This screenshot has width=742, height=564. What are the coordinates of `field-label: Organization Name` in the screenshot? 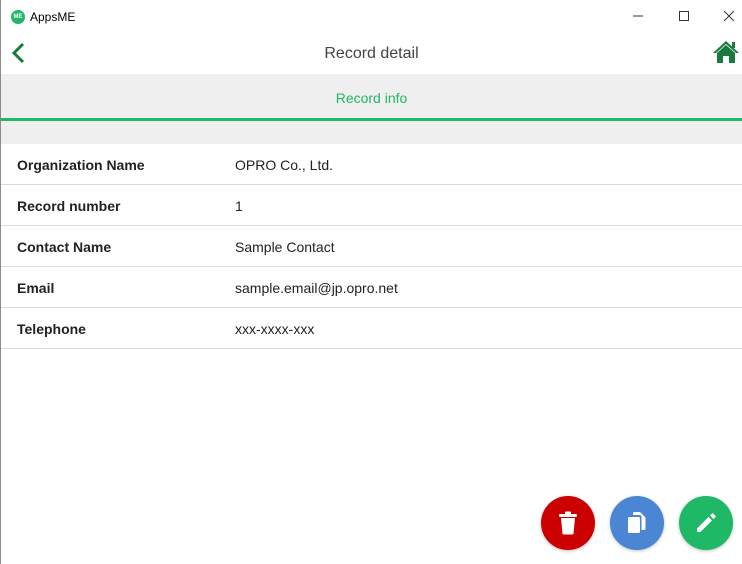 It's located at (81, 165).